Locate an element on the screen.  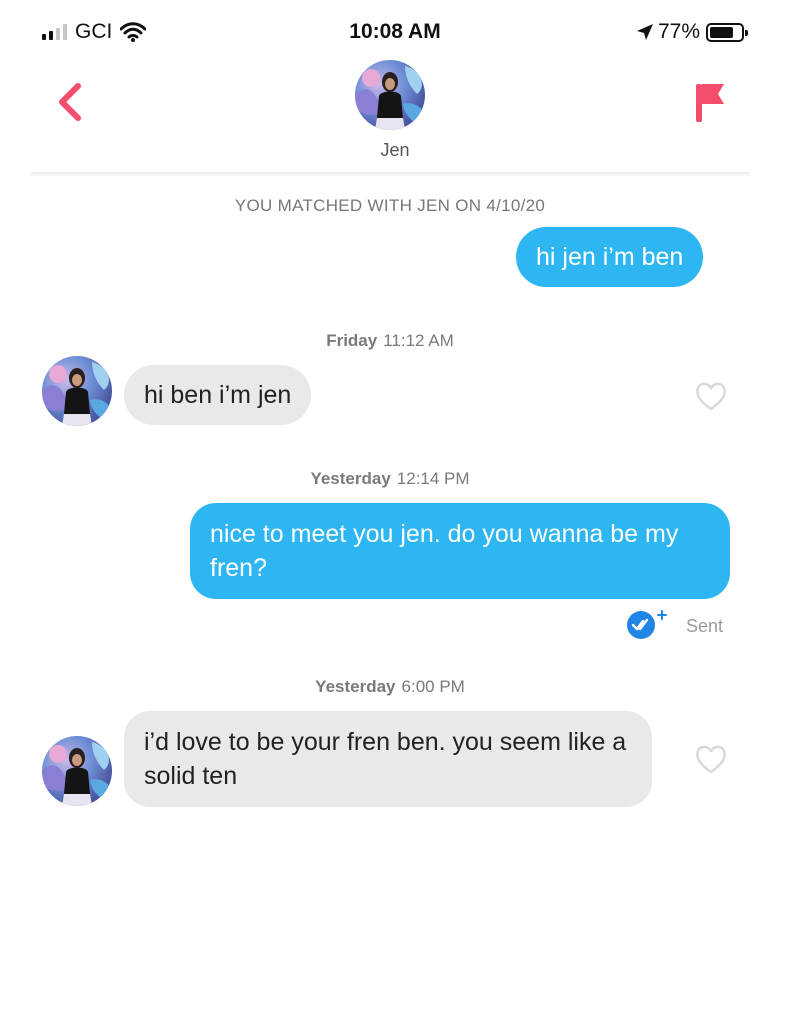
incoming-message-bubble: hi ben i’m jen is located at coordinates (218, 395).